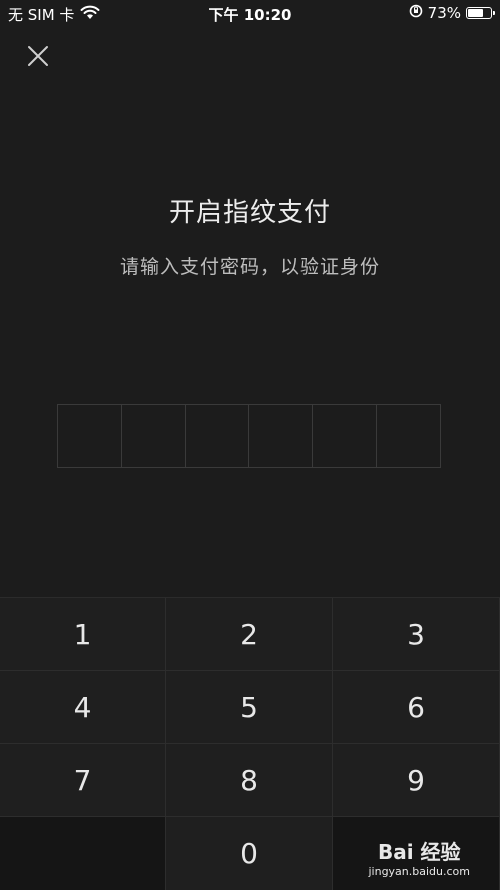  I want to click on keypad-delete-area, so click(416, 853).